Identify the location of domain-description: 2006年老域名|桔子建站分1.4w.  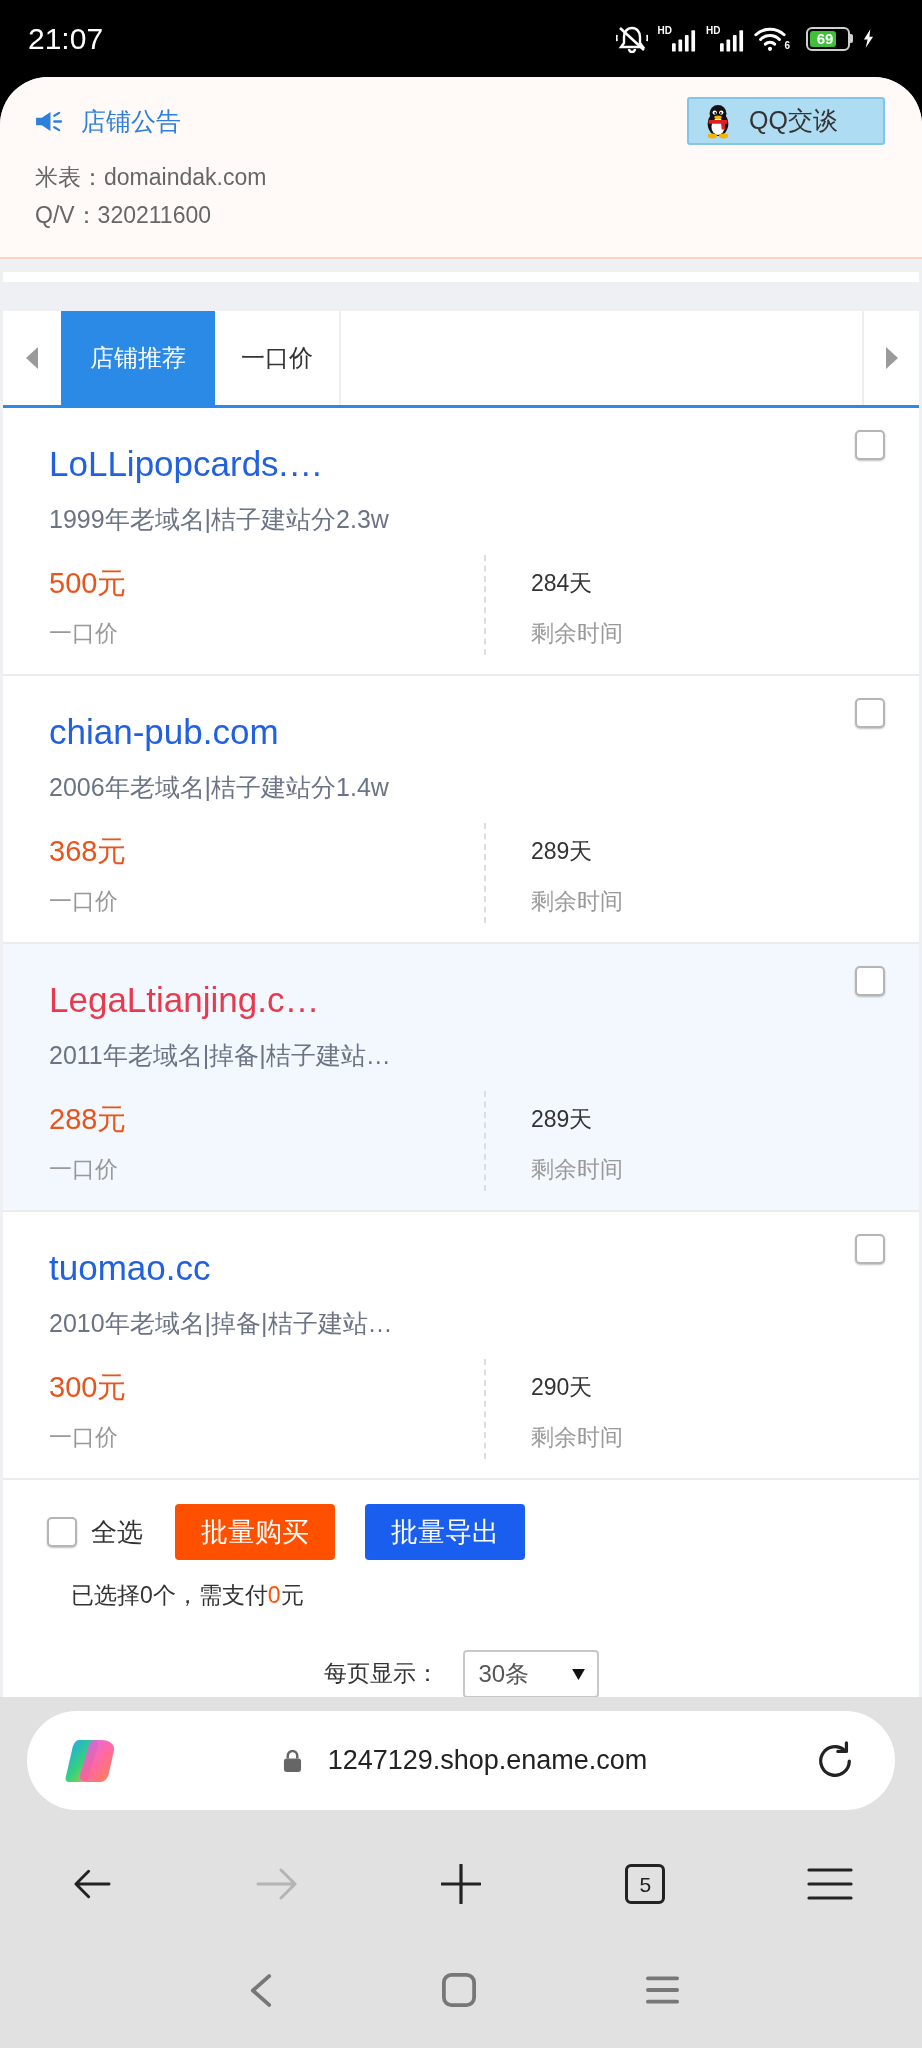
(219, 787).